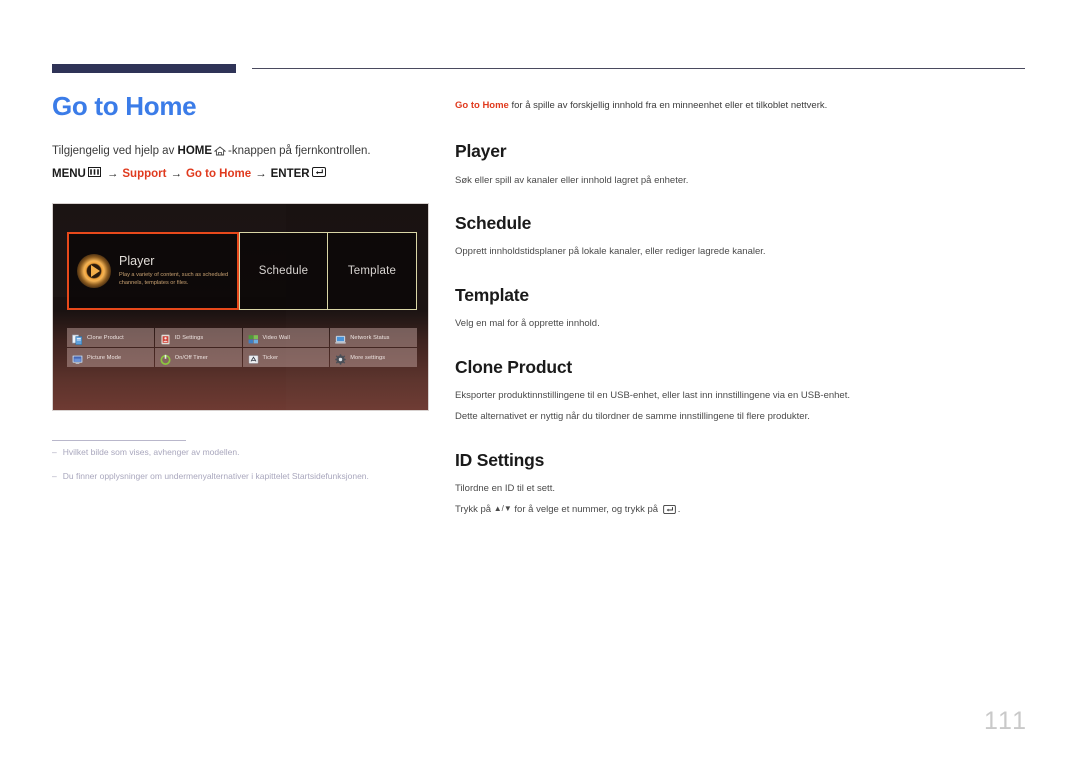  Describe the element at coordinates (94, 174) in the screenshot. I see `menu-bars-icon` at that location.